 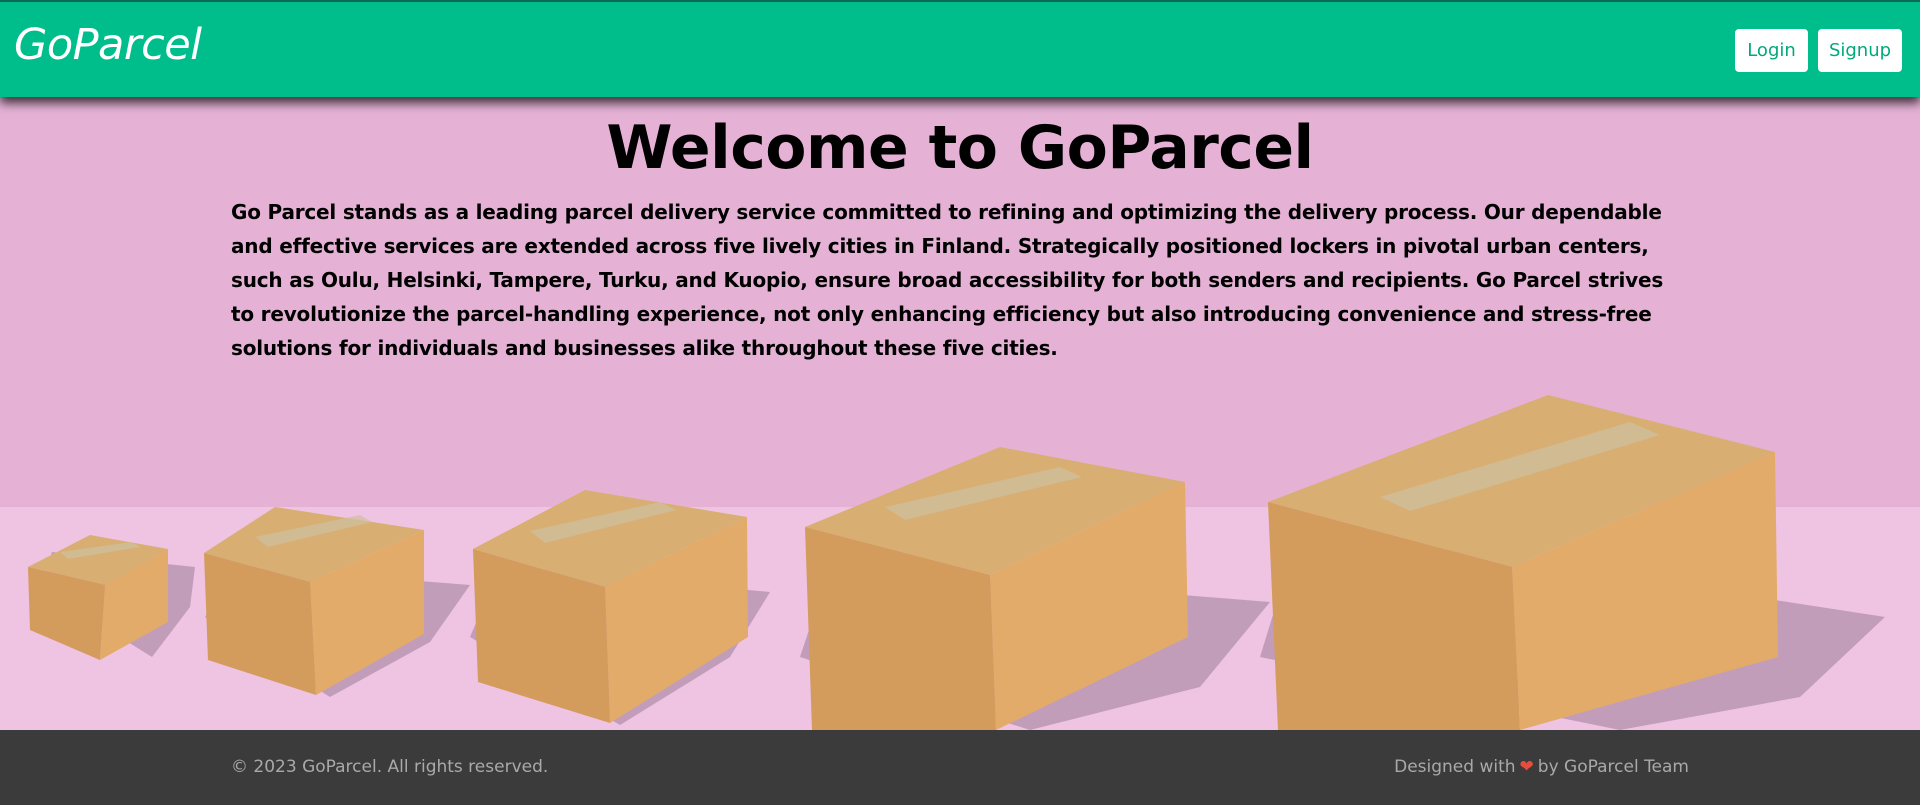 I want to click on credits-text: Designed with ❤ by GoParcel Team, so click(x=1541, y=767).